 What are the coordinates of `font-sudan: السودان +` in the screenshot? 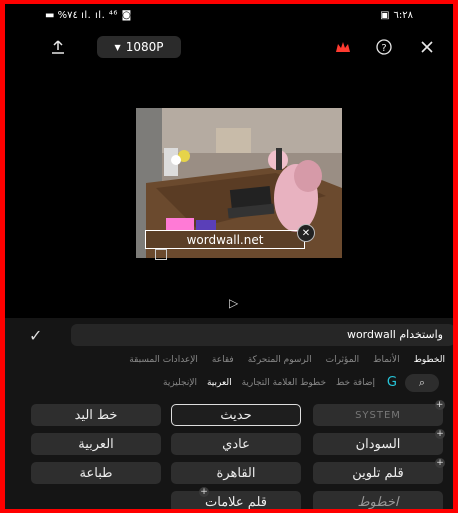 It's located at (379, 442).